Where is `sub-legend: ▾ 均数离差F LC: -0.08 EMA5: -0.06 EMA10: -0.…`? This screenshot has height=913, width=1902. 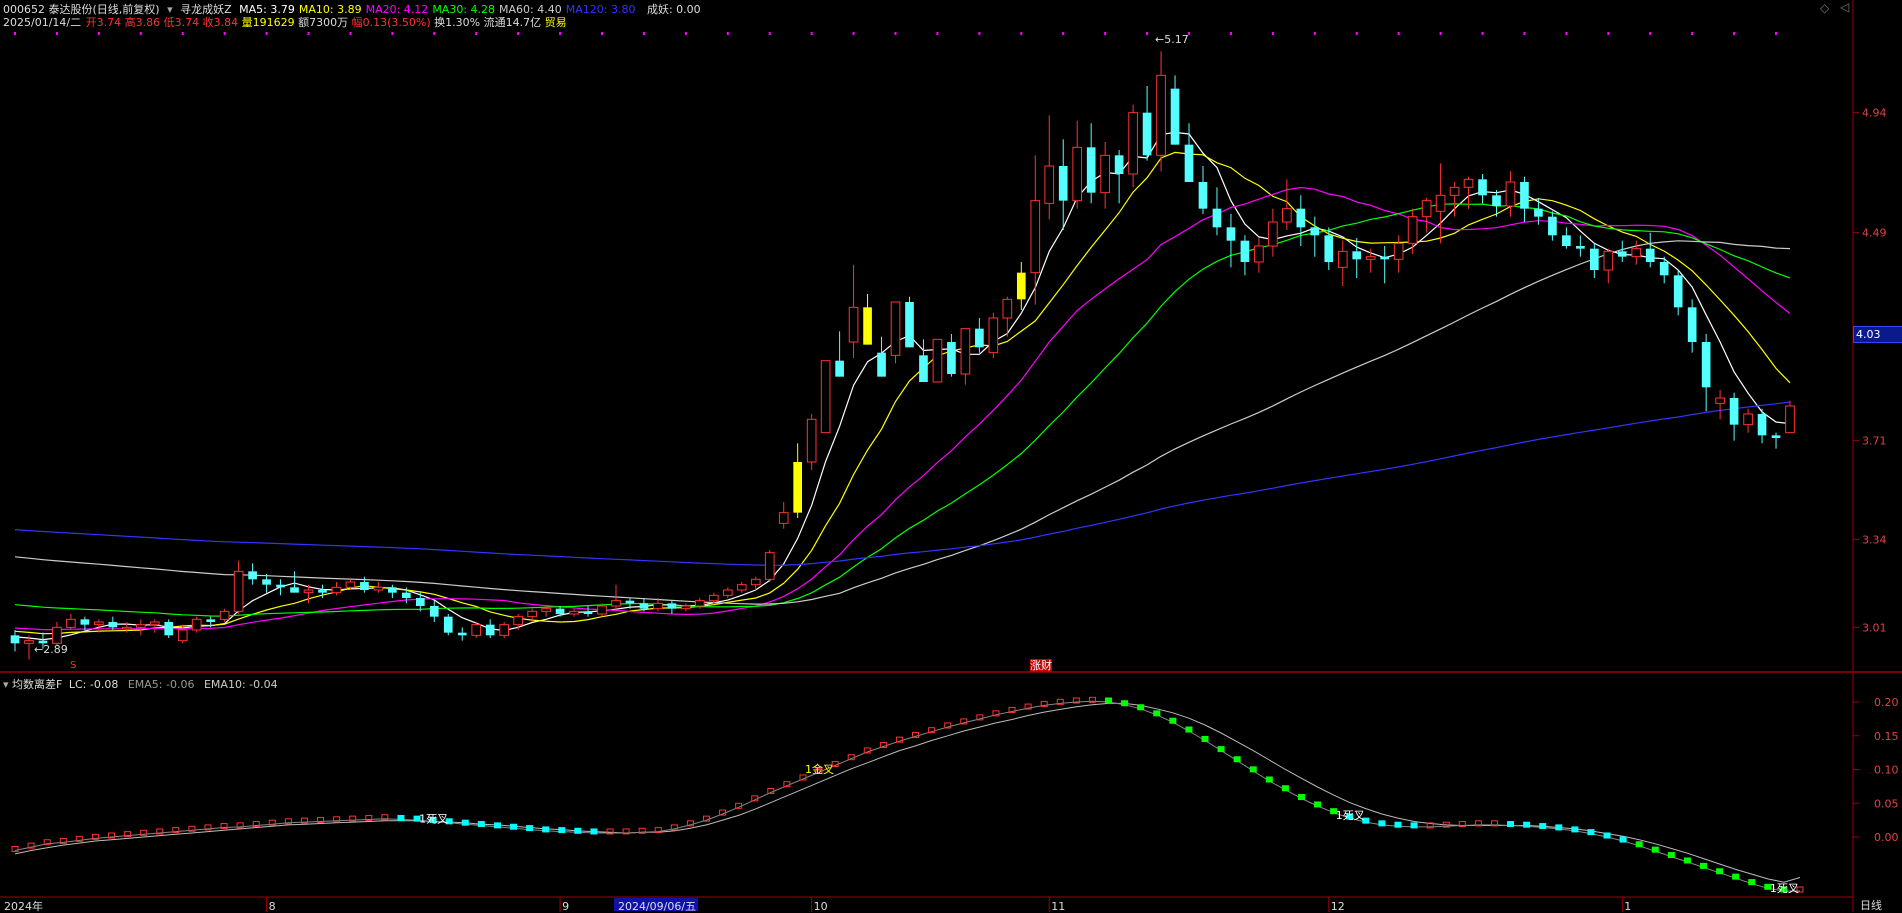
sub-legend: ▾ 均数离差F LC: -0.08 EMA5: -0.06 EMA10: -0.… is located at coordinates (140, 684).